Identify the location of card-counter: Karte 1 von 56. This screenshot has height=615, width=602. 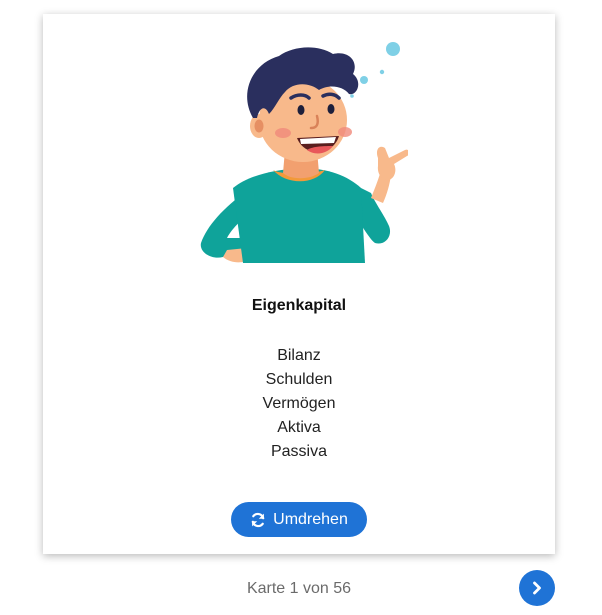
(299, 588).